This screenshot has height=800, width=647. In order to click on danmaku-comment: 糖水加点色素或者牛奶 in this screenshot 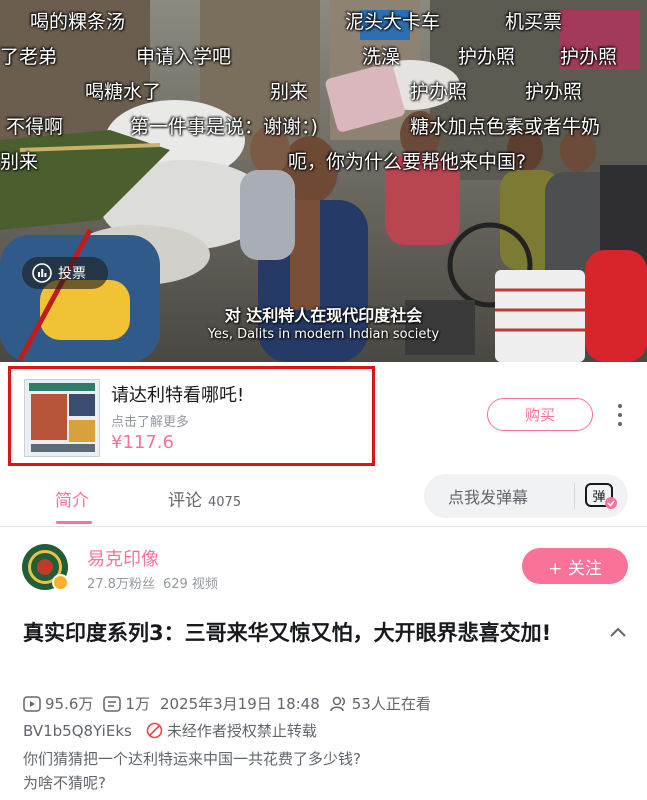, I will do `click(505, 127)`.